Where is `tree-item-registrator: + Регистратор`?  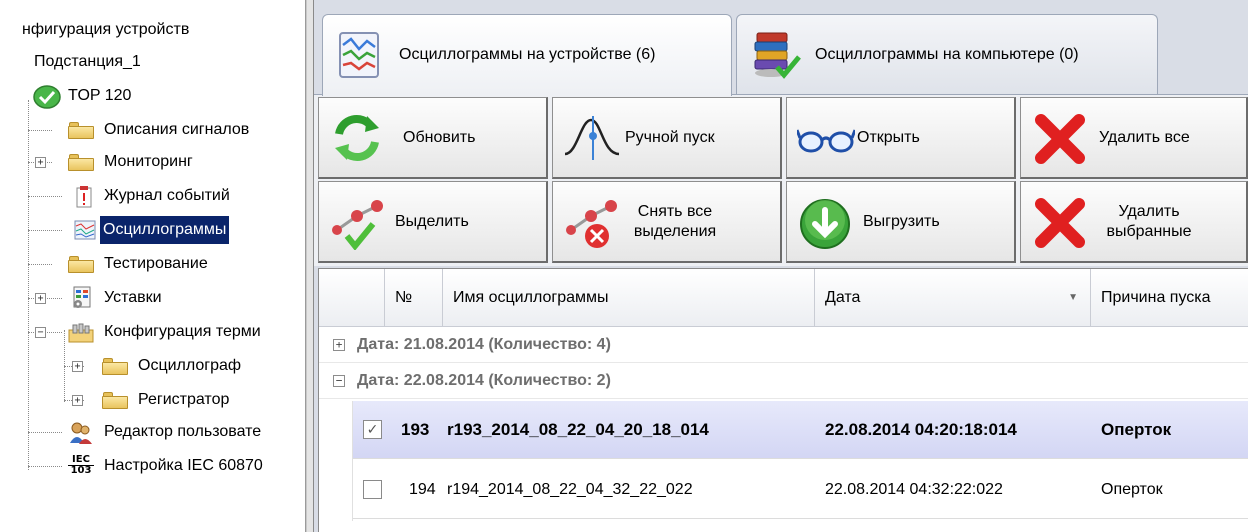 tree-item-registrator: + Регистратор is located at coordinates (152, 400).